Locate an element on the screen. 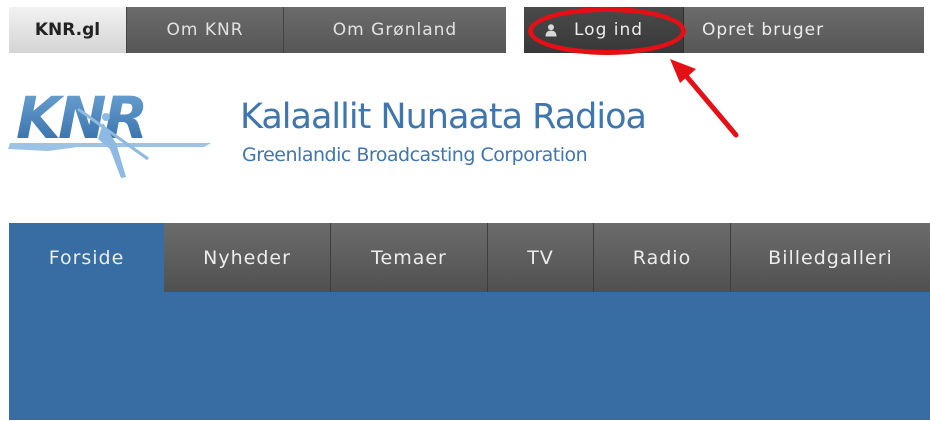 The height and width of the screenshot is (421, 930). login-label: Log ind is located at coordinates (609, 30).